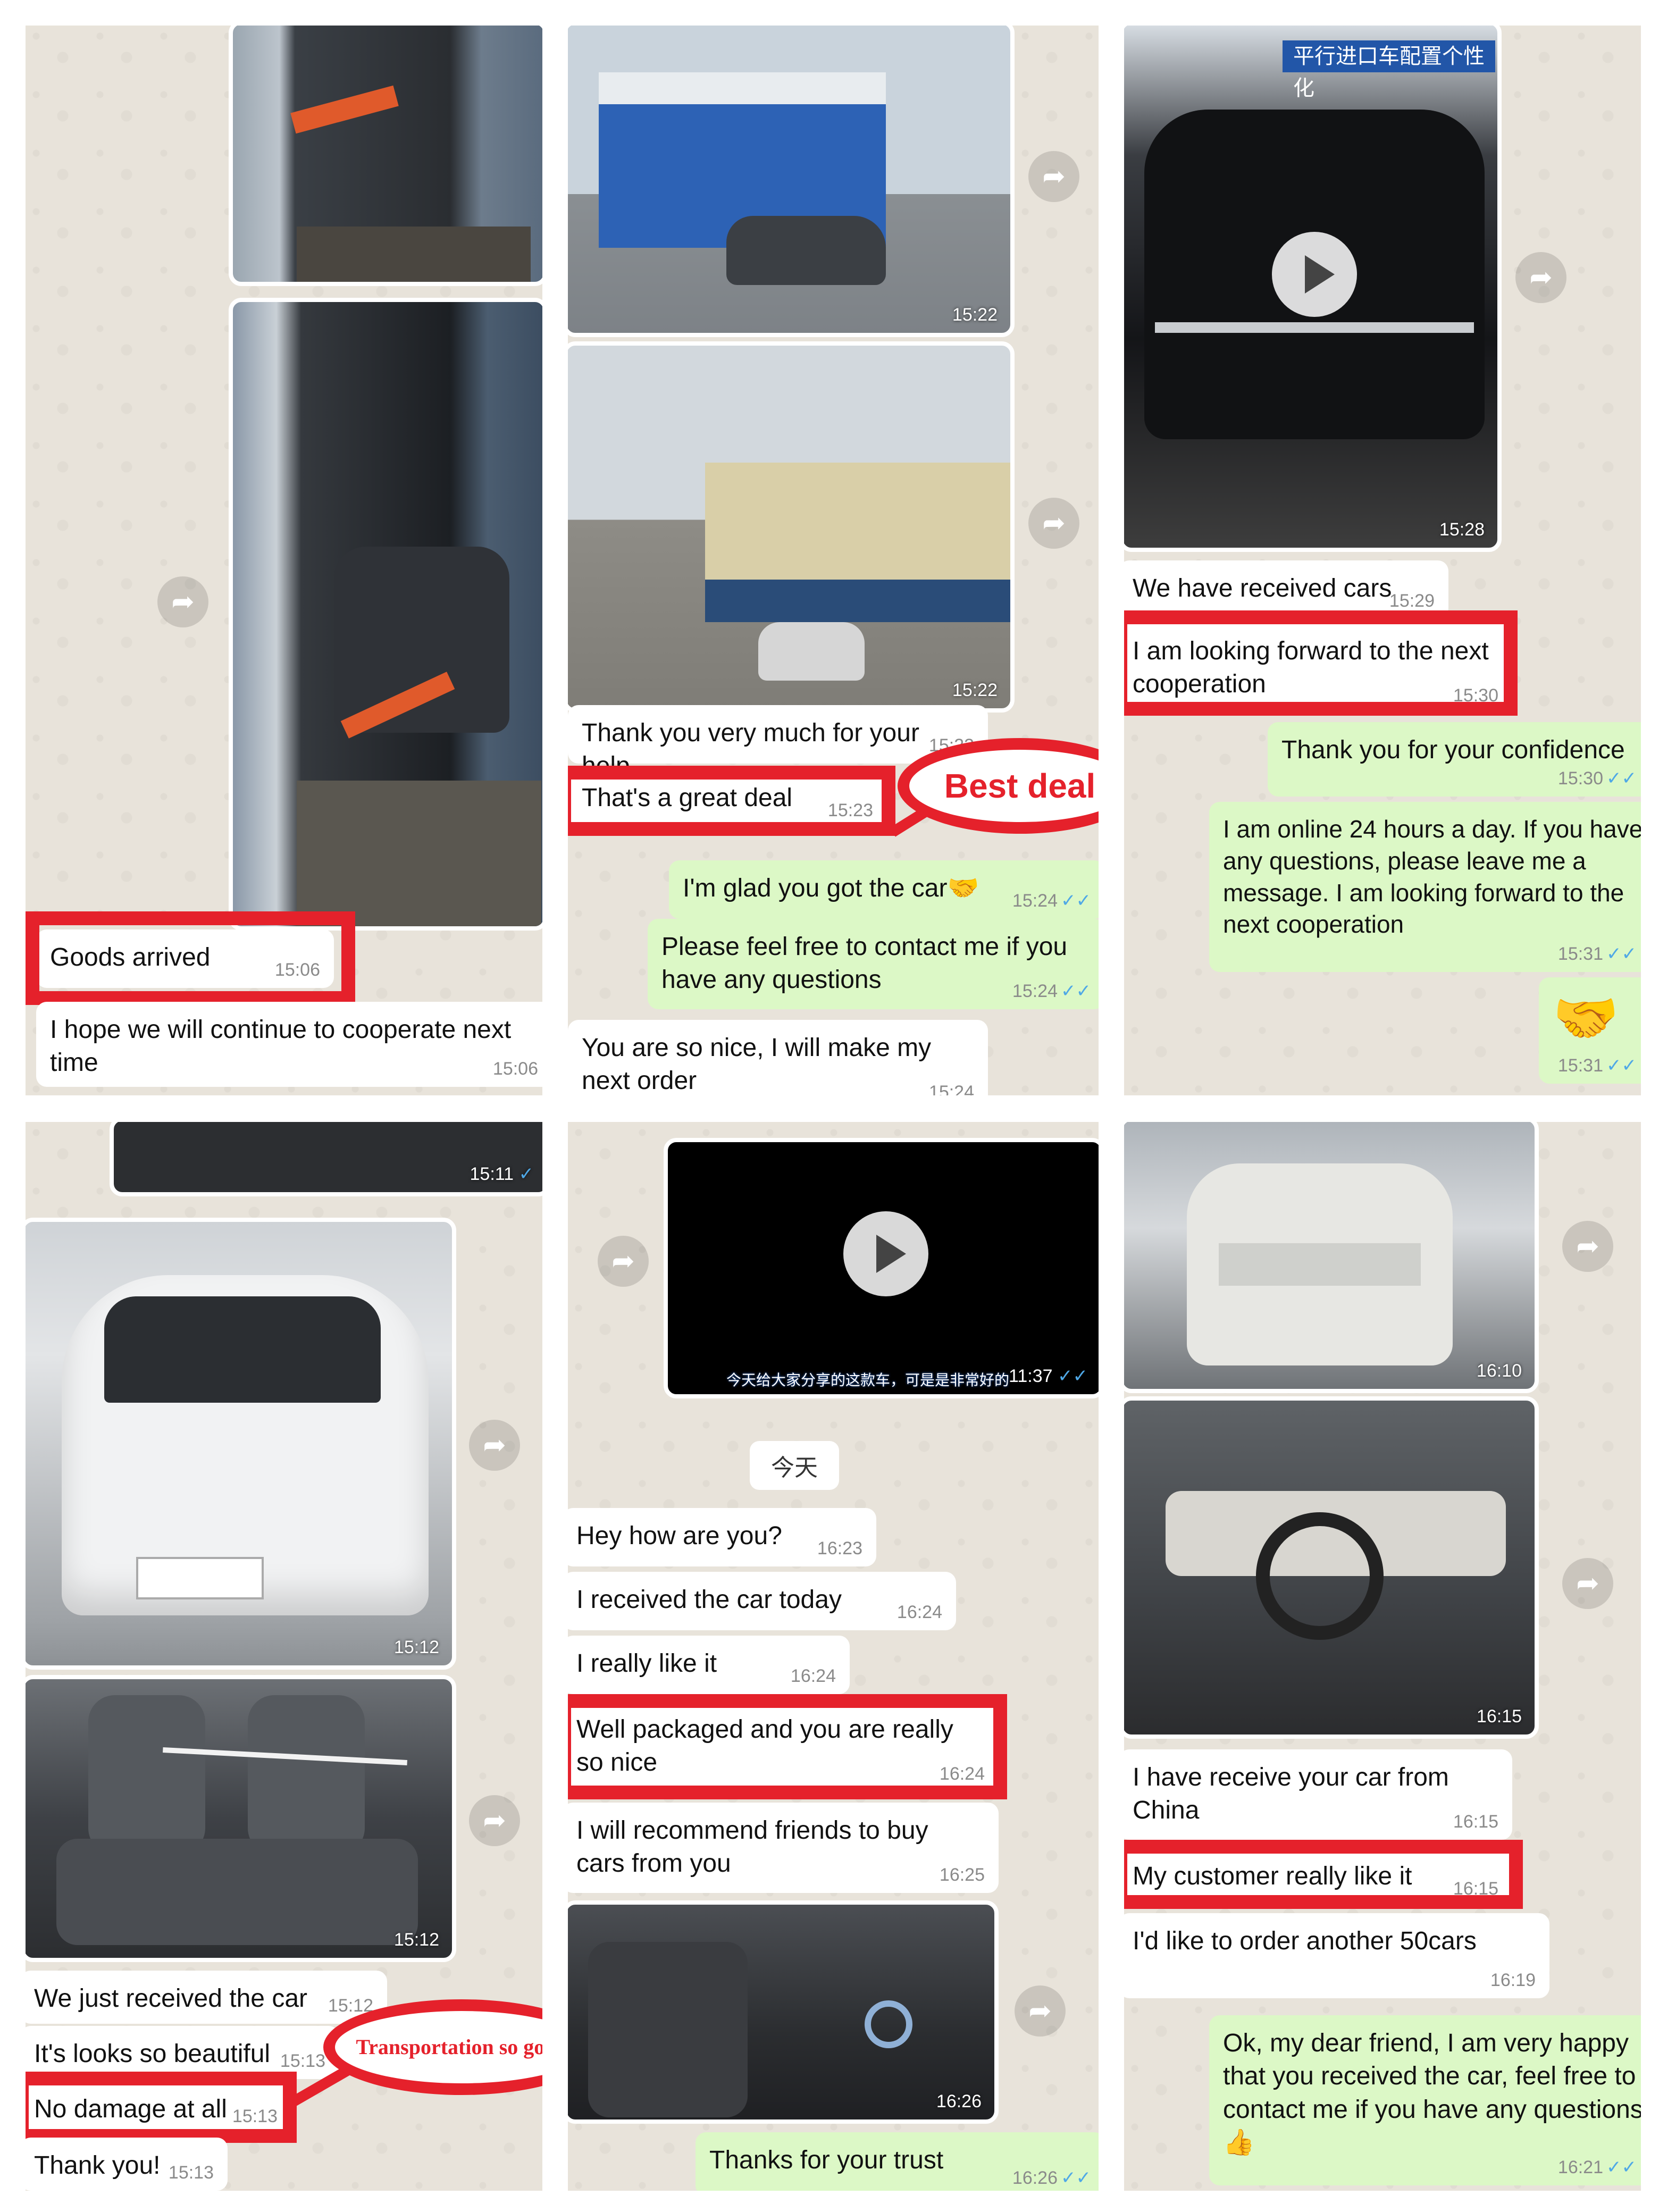  What do you see at coordinates (762, 1601) in the screenshot?
I see `message-bubble: I received the car today 16:24` at bounding box center [762, 1601].